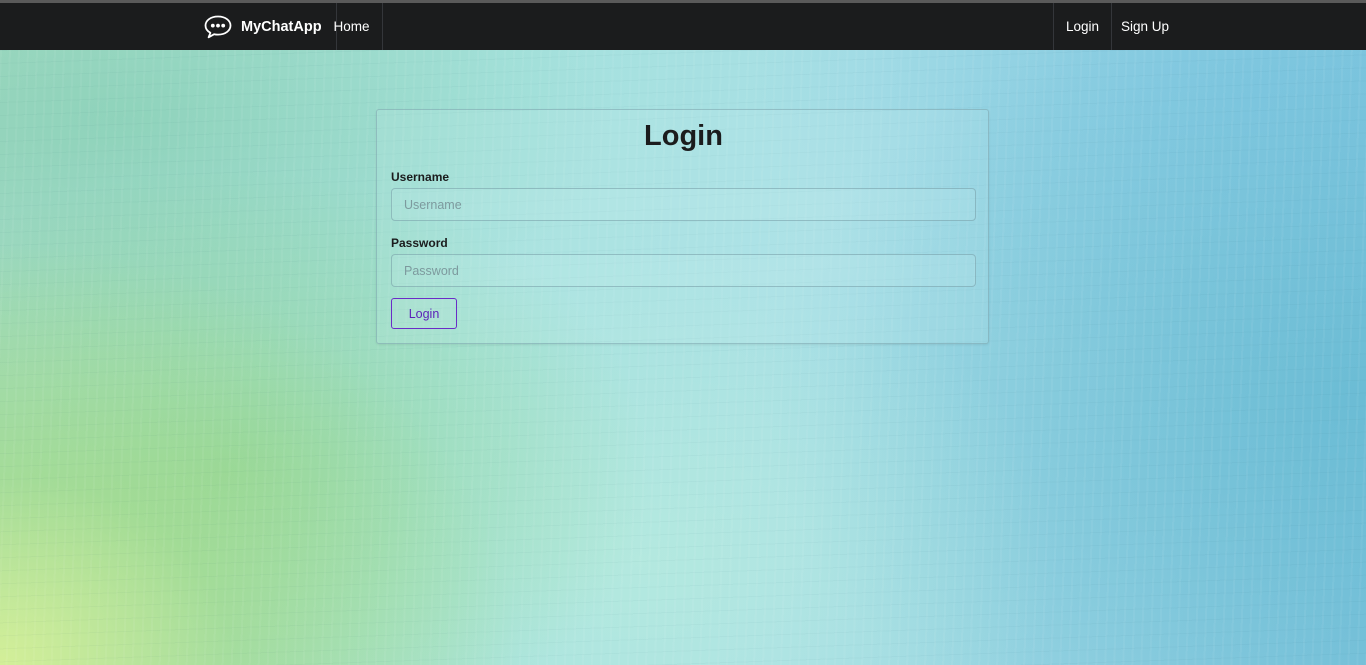  What do you see at coordinates (424, 313) in the screenshot?
I see `login-button: Login` at bounding box center [424, 313].